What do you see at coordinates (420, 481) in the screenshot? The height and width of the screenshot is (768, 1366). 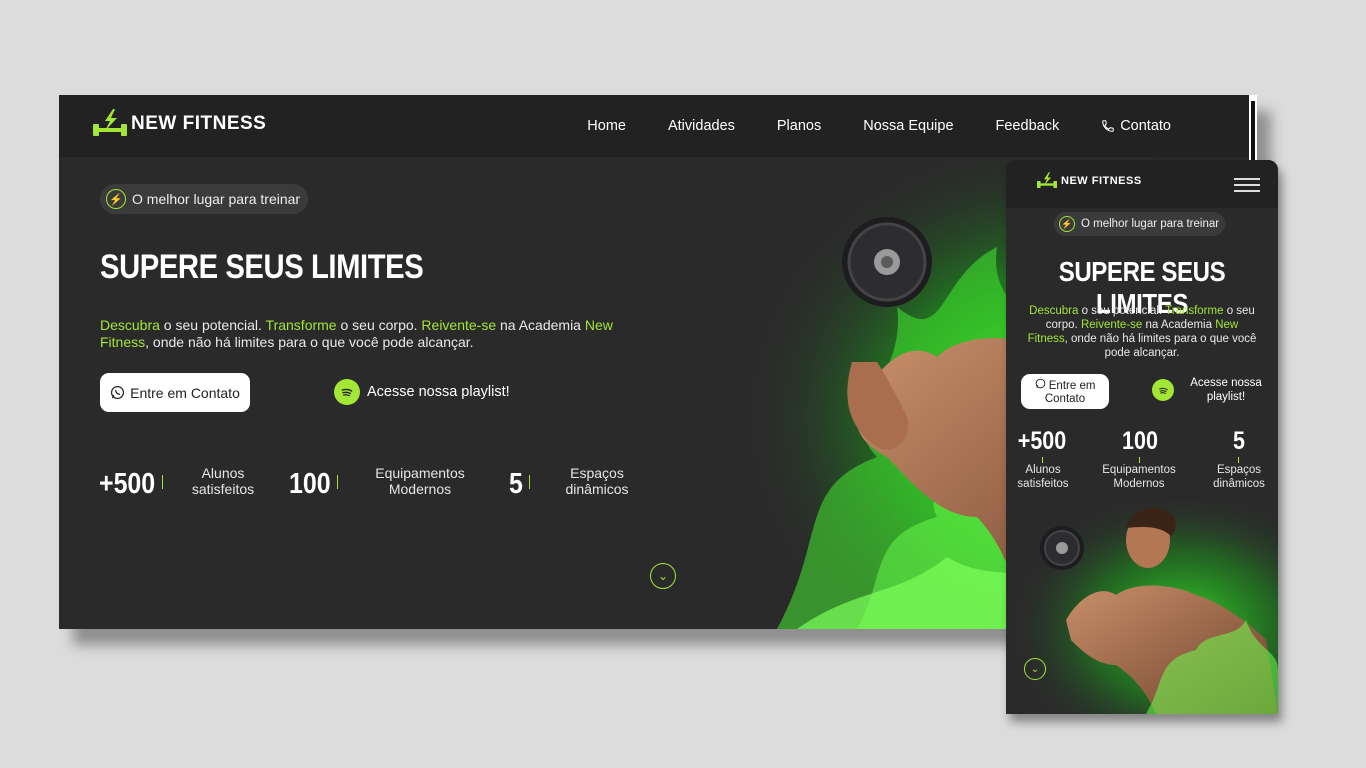 I see `stat-label-equipment: Equipamentos Modernos` at bounding box center [420, 481].